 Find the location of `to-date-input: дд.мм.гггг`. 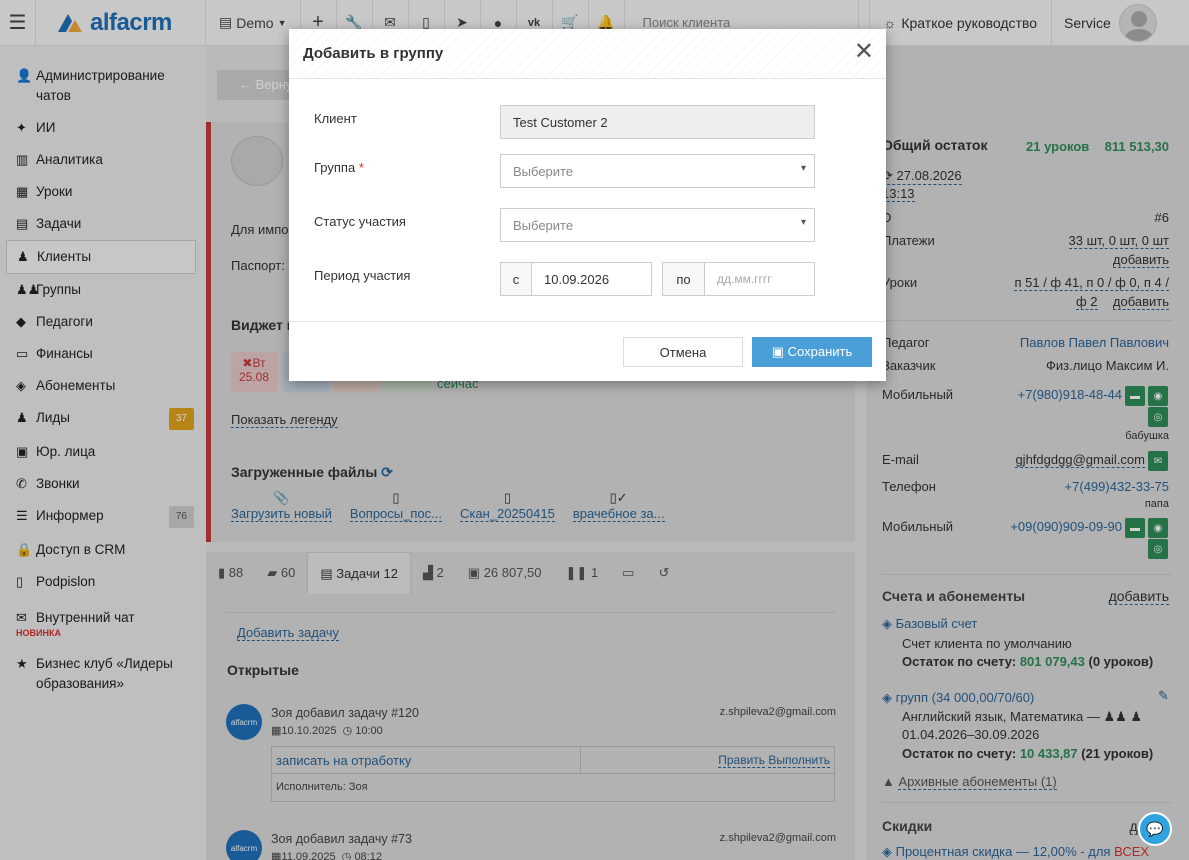

to-date-input: дд.мм.гггг is located at coordinates (759, 279).